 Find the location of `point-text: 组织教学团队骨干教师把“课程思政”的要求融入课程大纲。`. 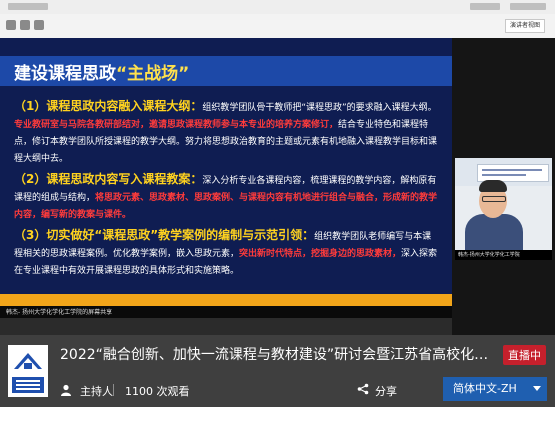

point-text: 组织教学团队骨干教师把“课程思政”的要求融入课程大纲。 is located at coordinates (319, 108).